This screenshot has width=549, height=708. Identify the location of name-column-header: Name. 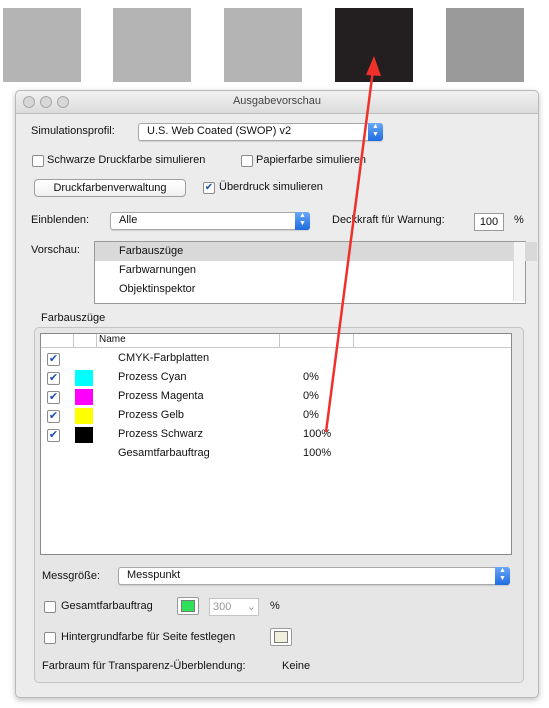
(112, 339).